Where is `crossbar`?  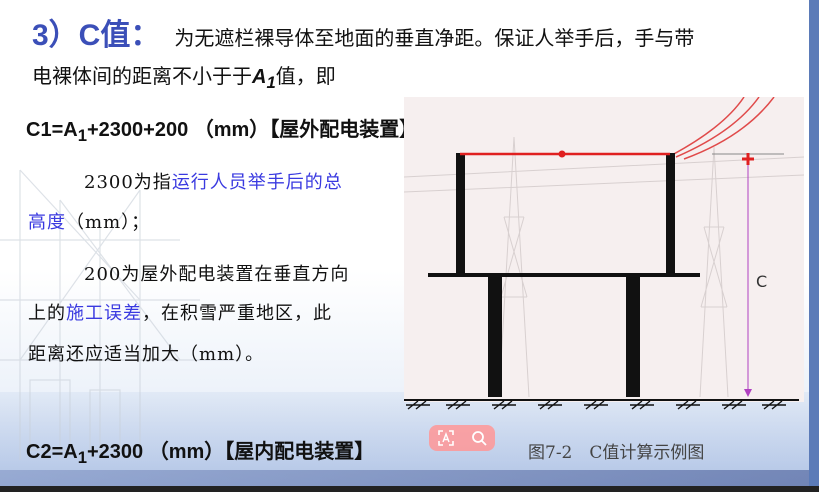
crossbar is located at coordinates (564, 275).